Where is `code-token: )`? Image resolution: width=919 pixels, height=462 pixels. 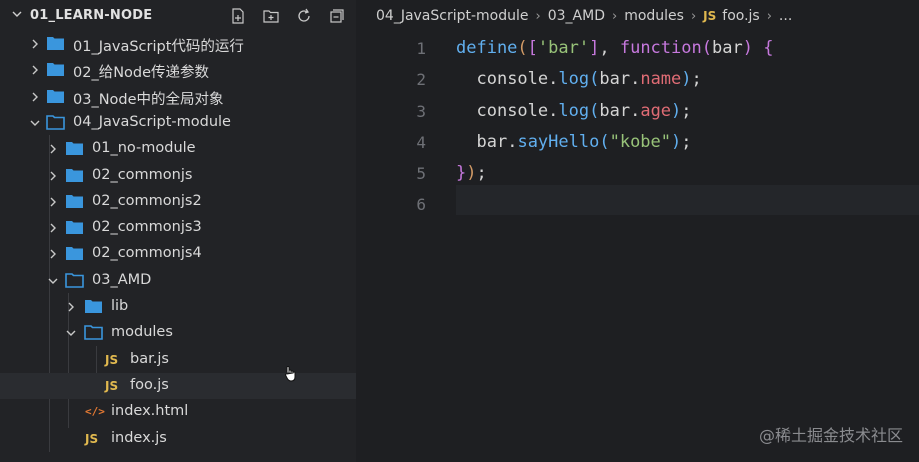 code-token: ) is located at coordinates (471, 173).